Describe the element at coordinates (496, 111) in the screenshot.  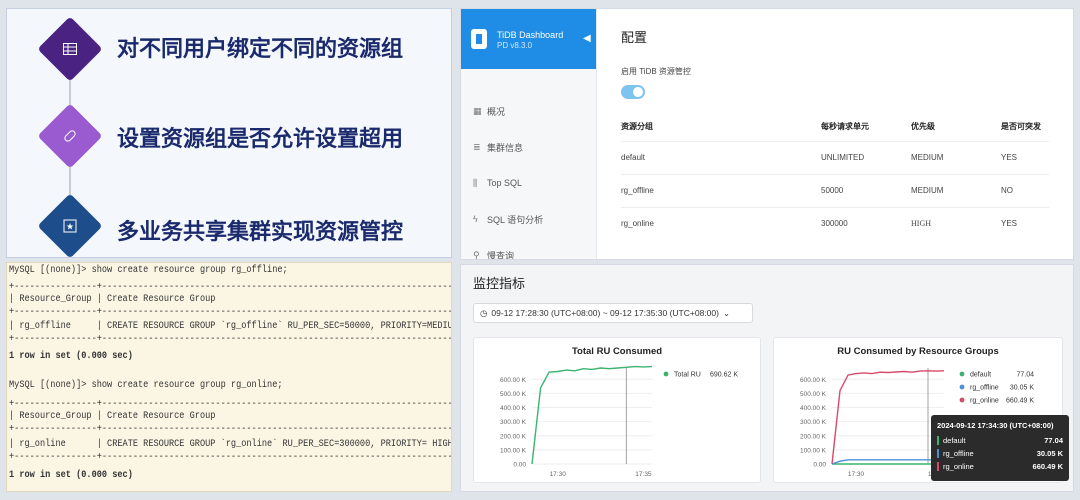
I see `sidebar-item-label: 概况` at that location.